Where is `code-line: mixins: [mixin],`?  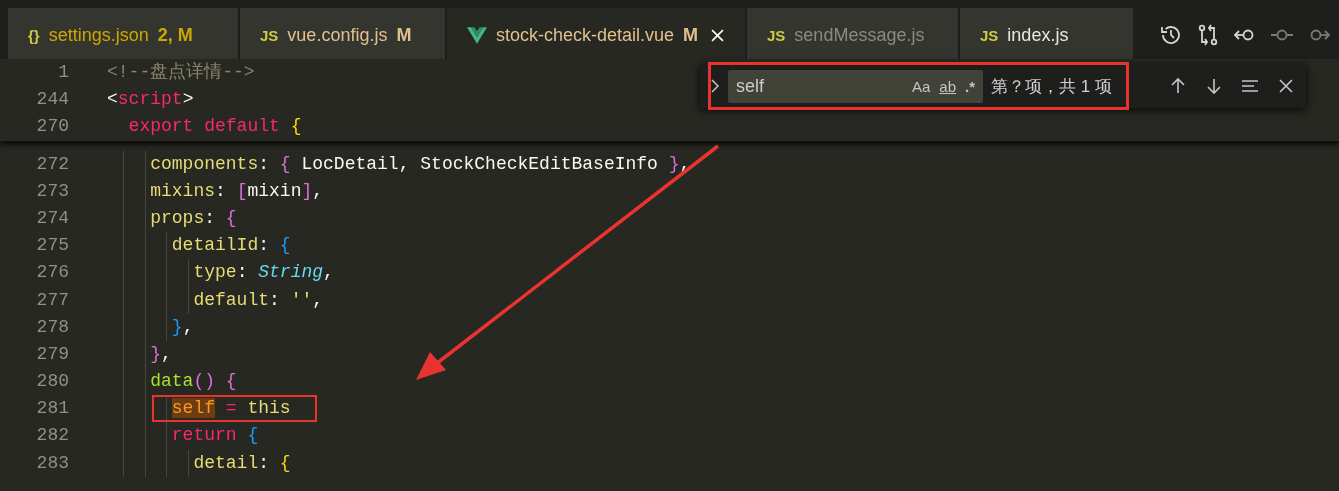 code-line: mixins: [mixin], is located at coordinates (236, 191).